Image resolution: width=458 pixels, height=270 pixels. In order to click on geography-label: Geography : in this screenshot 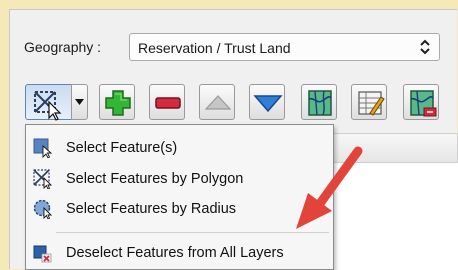, I will do `click(63, 47)`.